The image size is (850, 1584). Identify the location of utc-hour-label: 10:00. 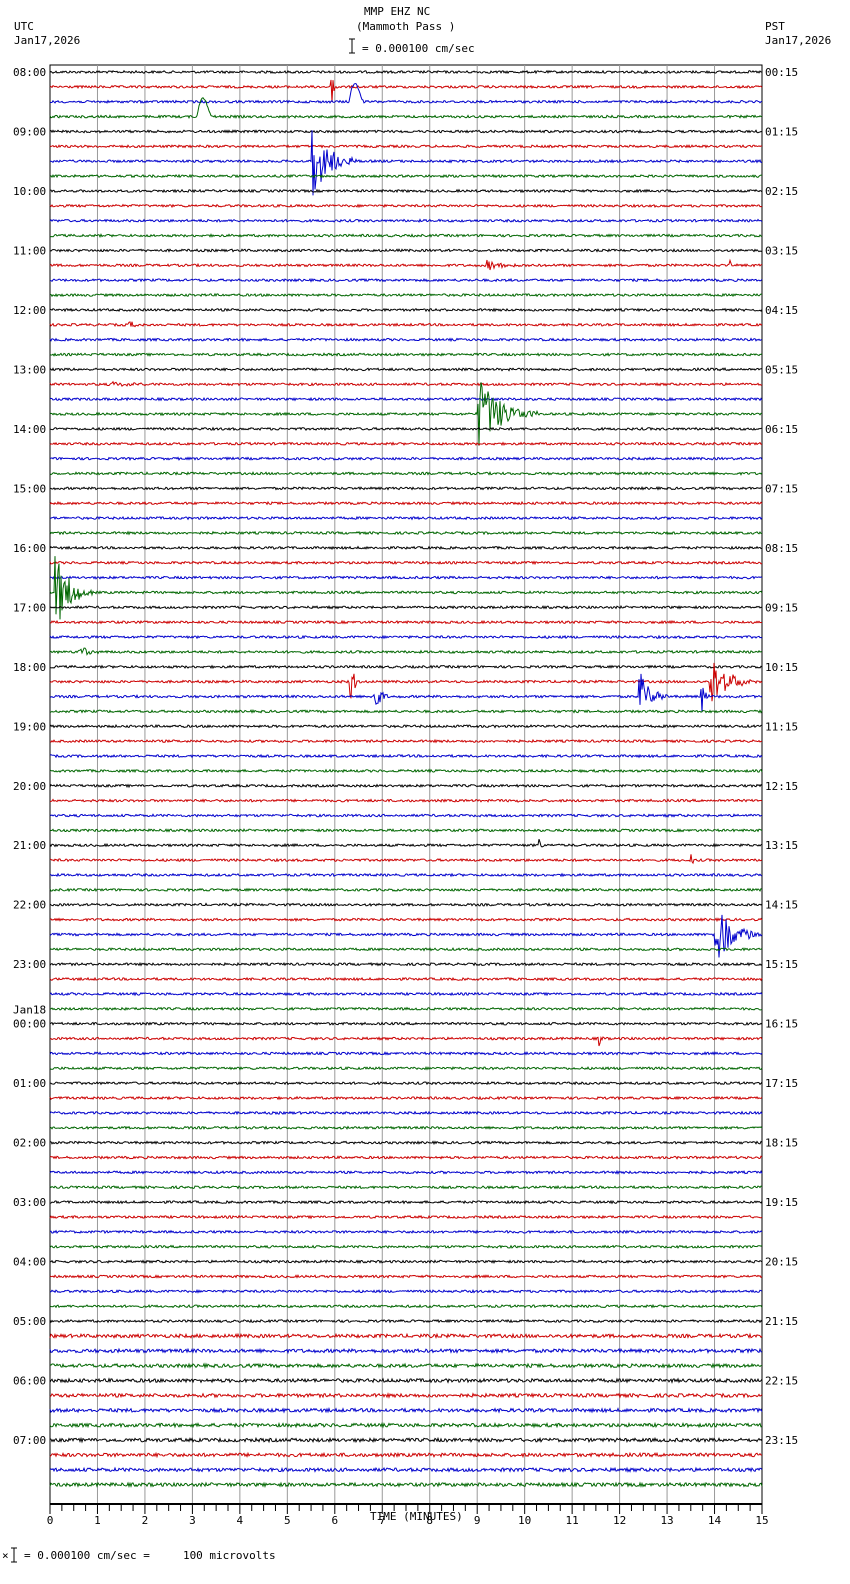
(29, 191).